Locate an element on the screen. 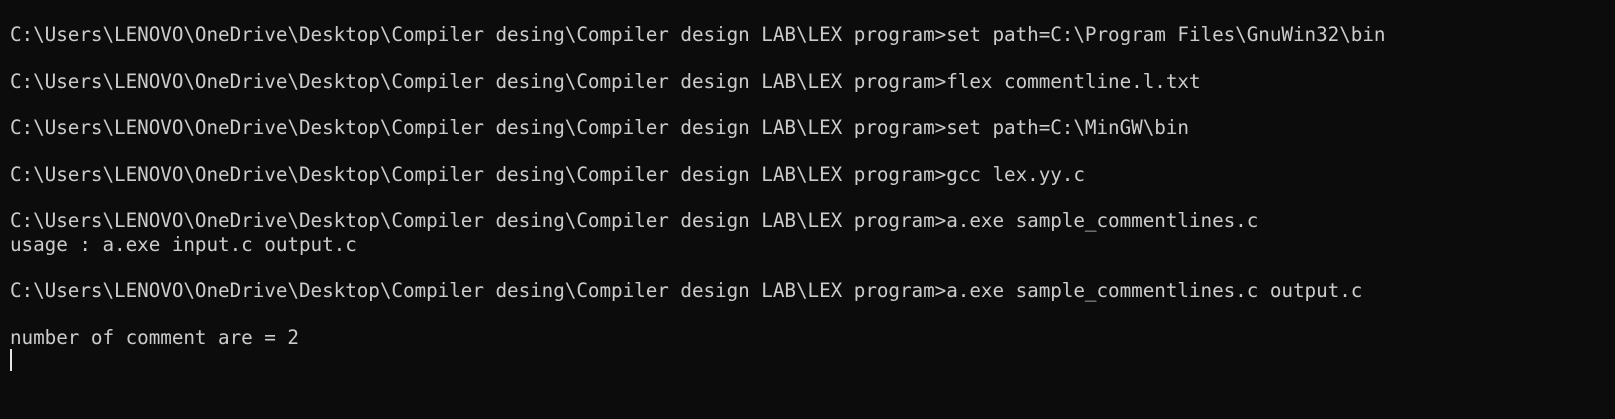  text-cursor is located at coordinates (11, 360).